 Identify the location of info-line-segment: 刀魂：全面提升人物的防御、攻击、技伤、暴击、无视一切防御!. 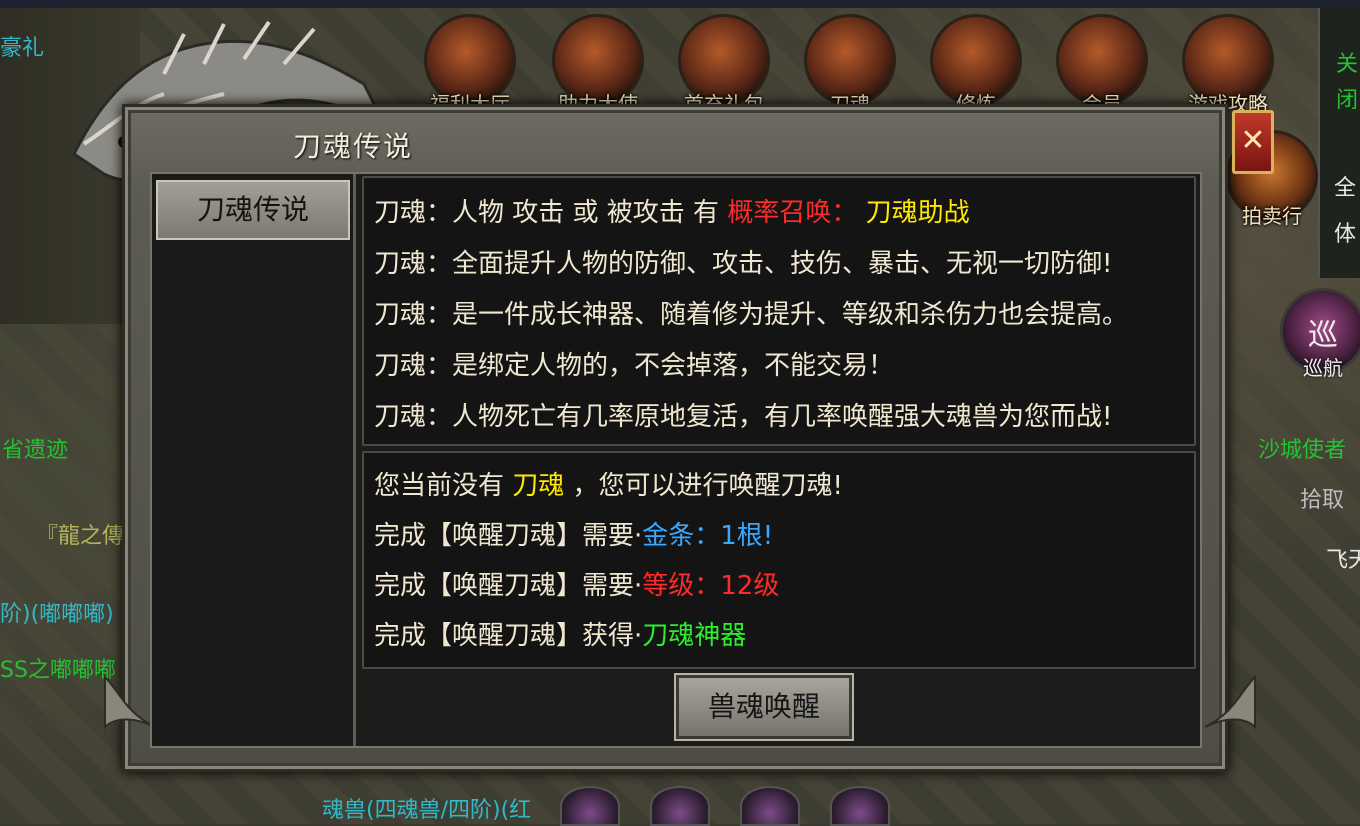
(743, 264).